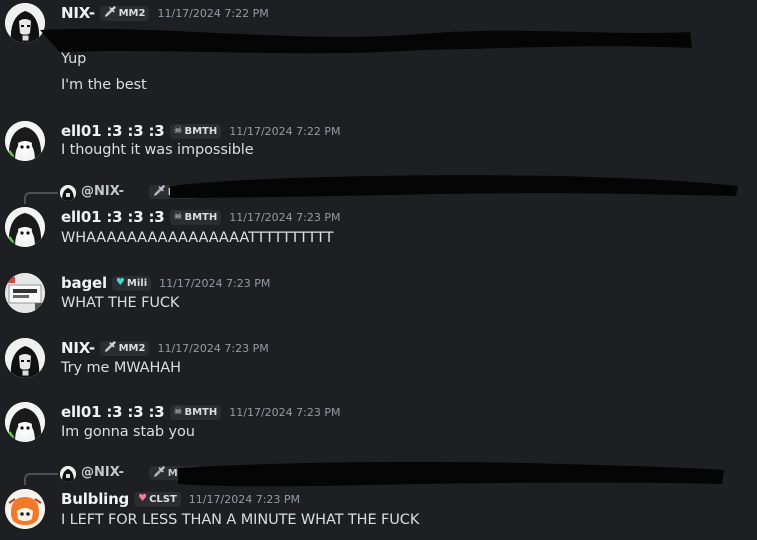 The width and height of the screenshot is (757, 540). I want to click on message-header: bagel ♥ Mili 11/17/2024 7:23 PM, so click(165, 283).